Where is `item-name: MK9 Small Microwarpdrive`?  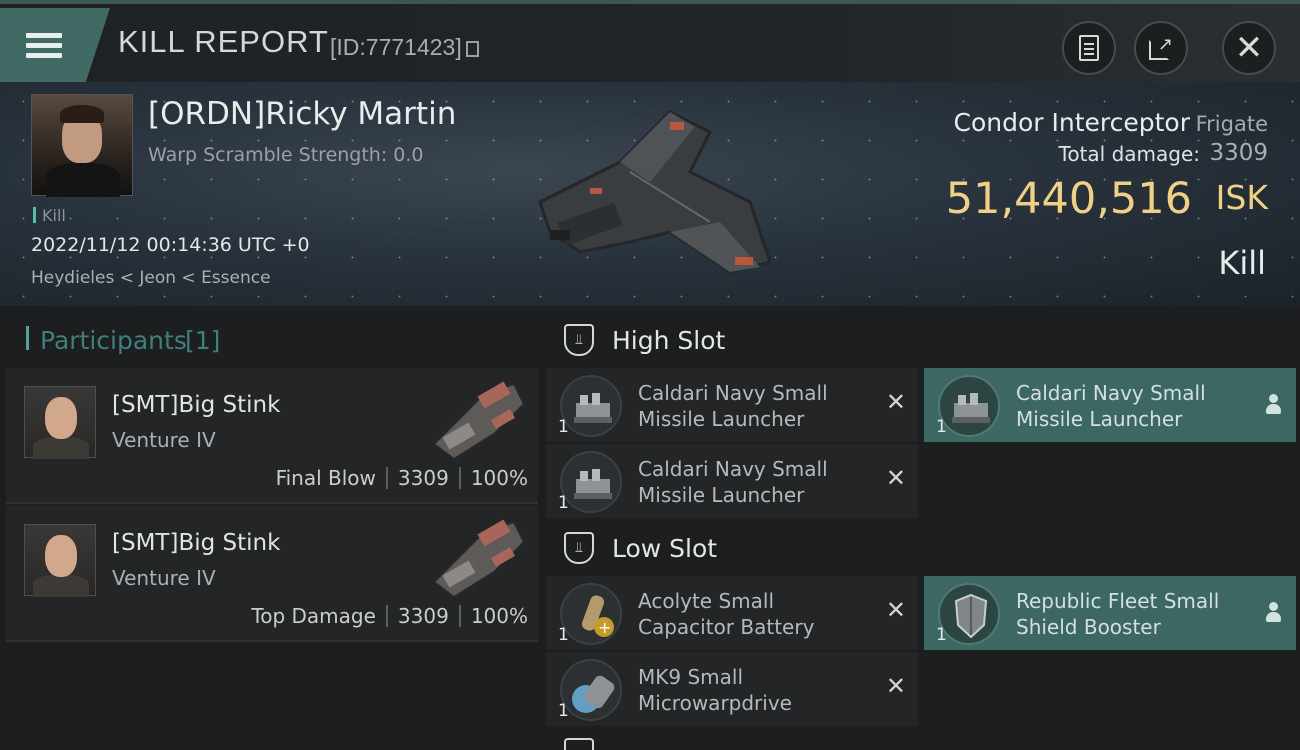
item-name: MK9 Small Microwarpdrive is located at coordinates (715, 690).